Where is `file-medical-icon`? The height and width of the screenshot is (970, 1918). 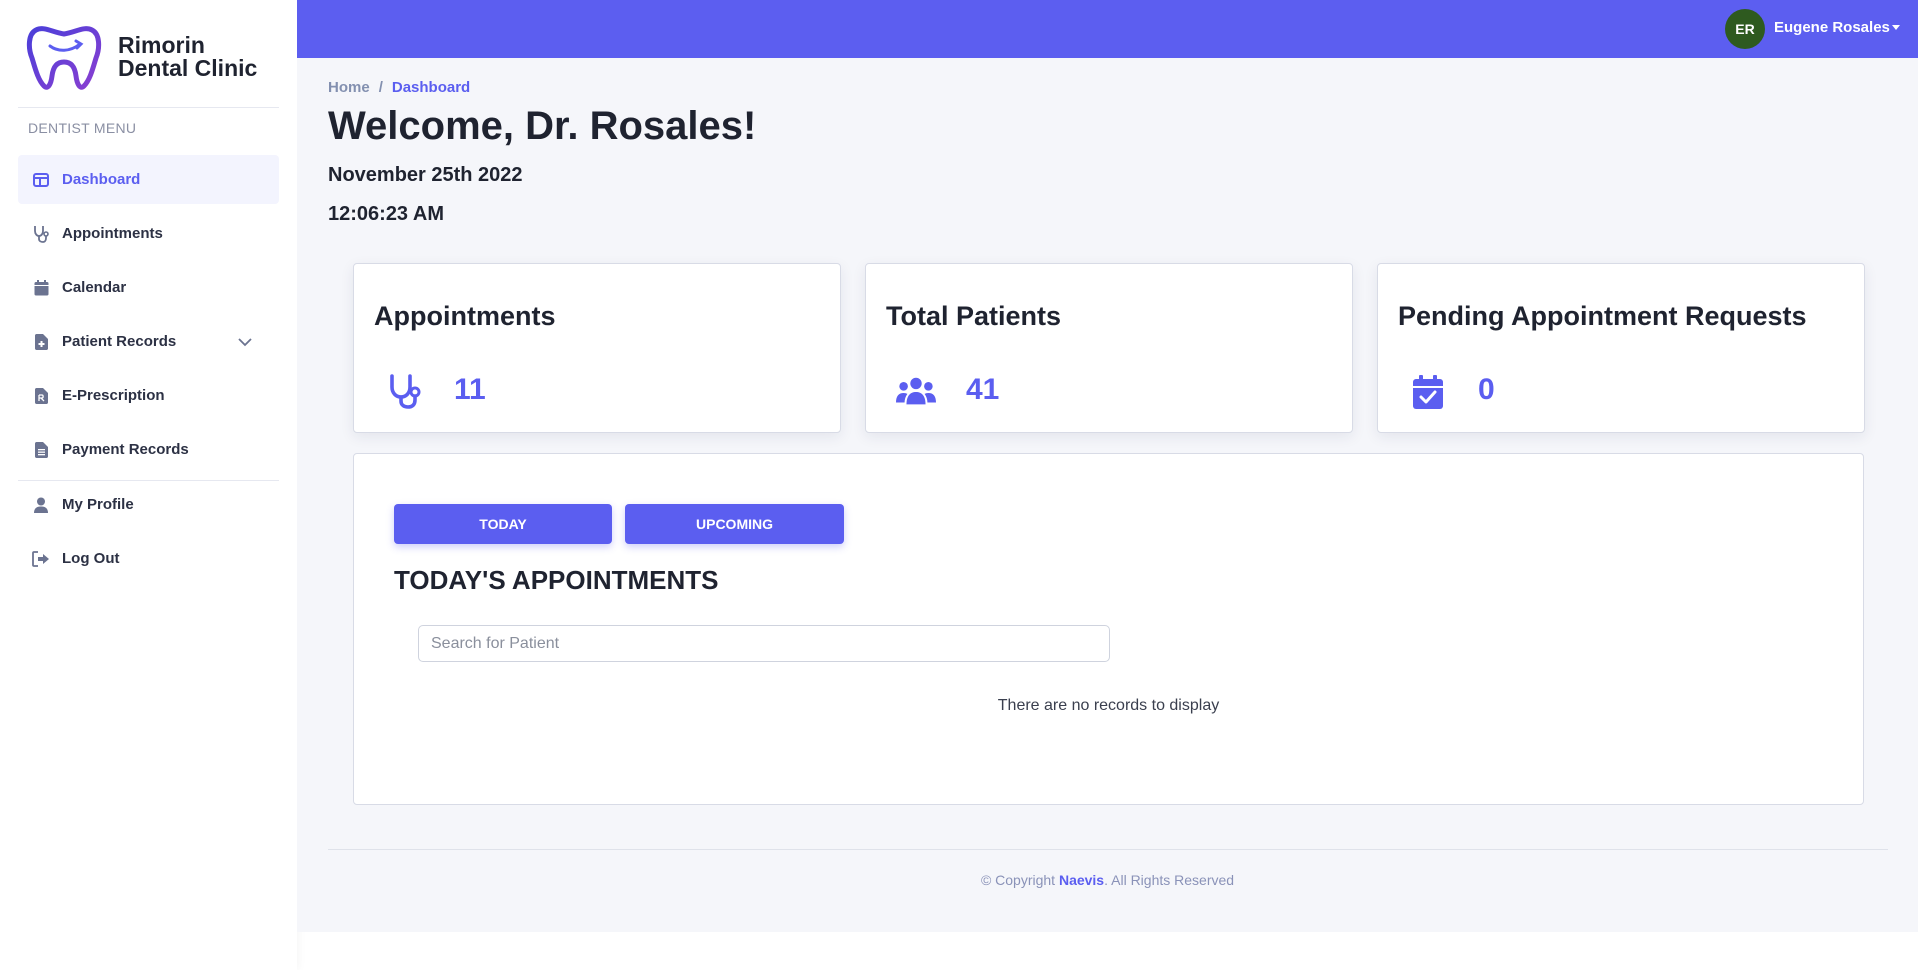 file-medical-icon is located at coordinates (41, 342).